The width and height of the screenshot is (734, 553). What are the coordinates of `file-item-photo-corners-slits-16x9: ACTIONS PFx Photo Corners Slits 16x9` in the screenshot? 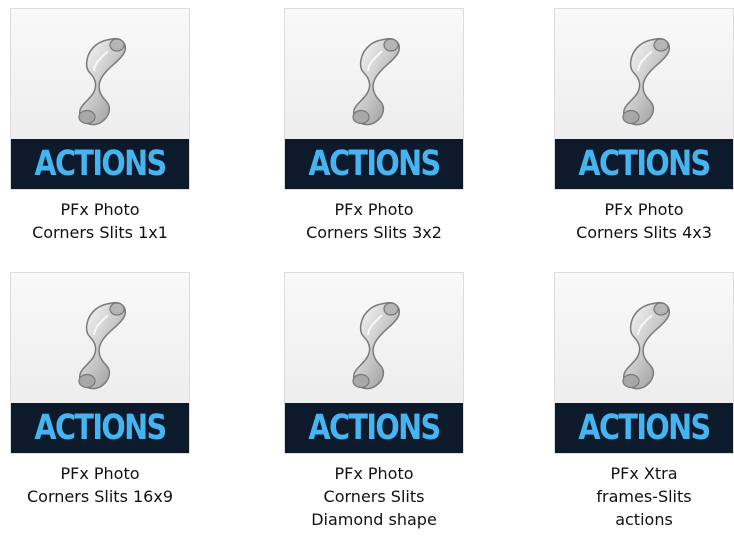 It's located at (100, 399).